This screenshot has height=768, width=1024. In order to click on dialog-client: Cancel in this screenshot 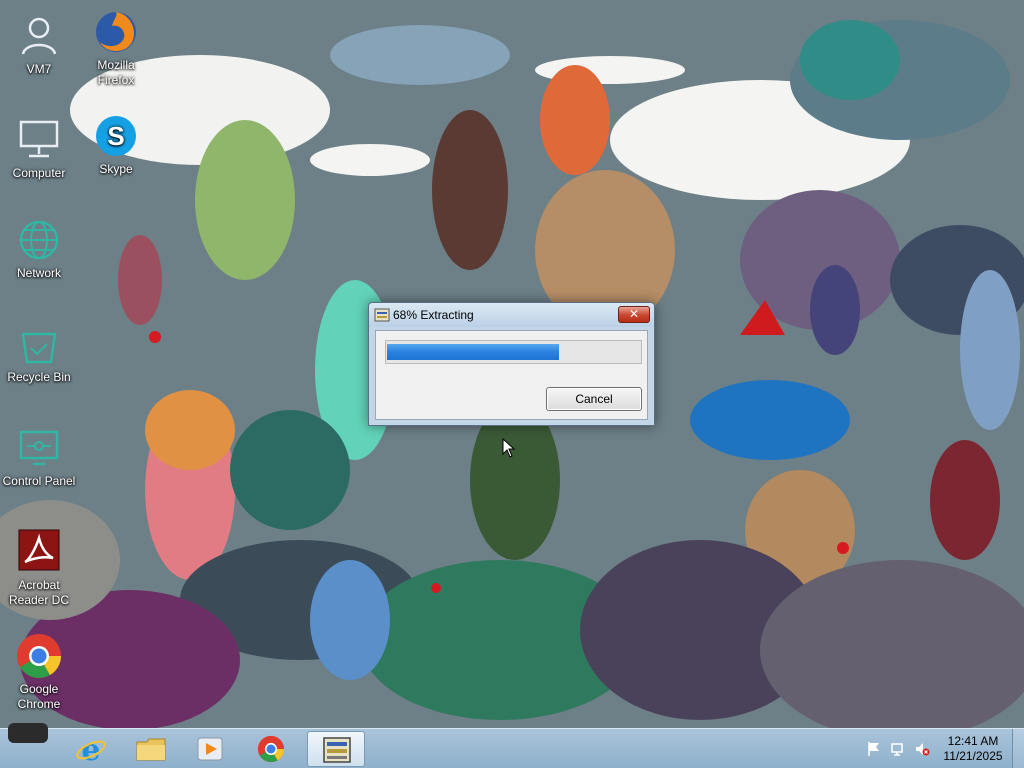, I will do `click(511, 375)`.